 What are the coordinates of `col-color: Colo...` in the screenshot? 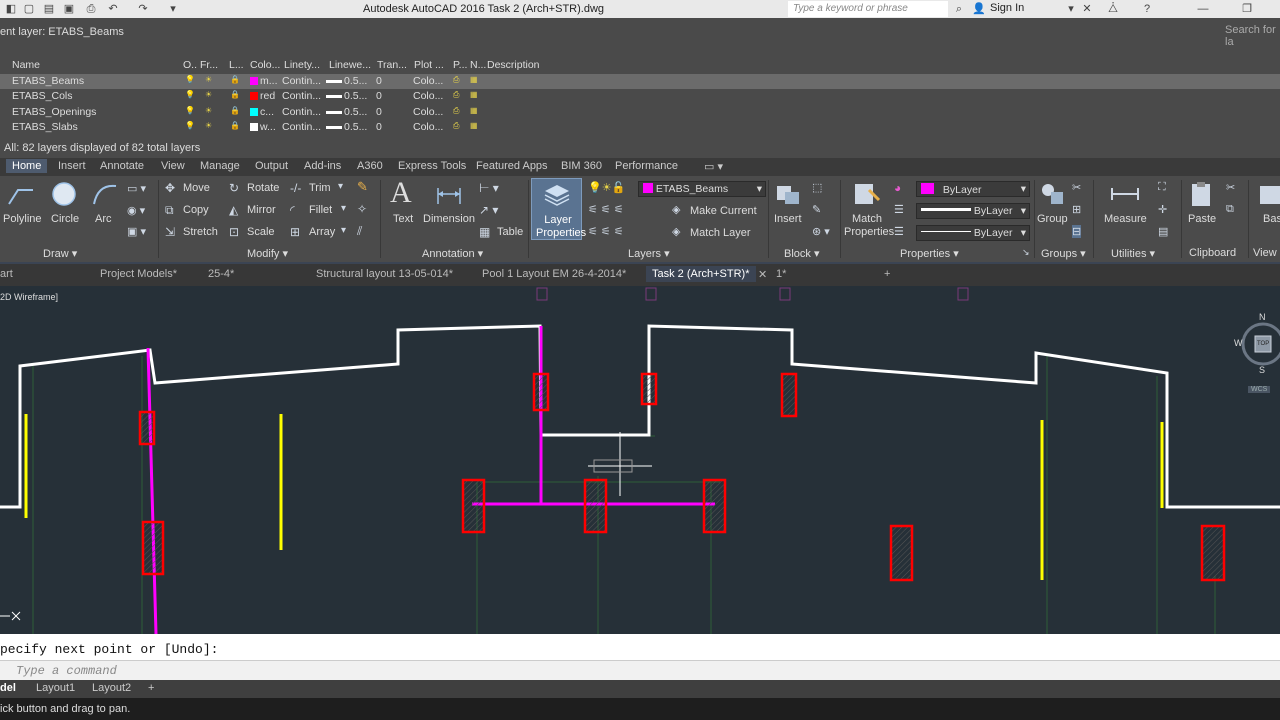 It's located at (265, 66).